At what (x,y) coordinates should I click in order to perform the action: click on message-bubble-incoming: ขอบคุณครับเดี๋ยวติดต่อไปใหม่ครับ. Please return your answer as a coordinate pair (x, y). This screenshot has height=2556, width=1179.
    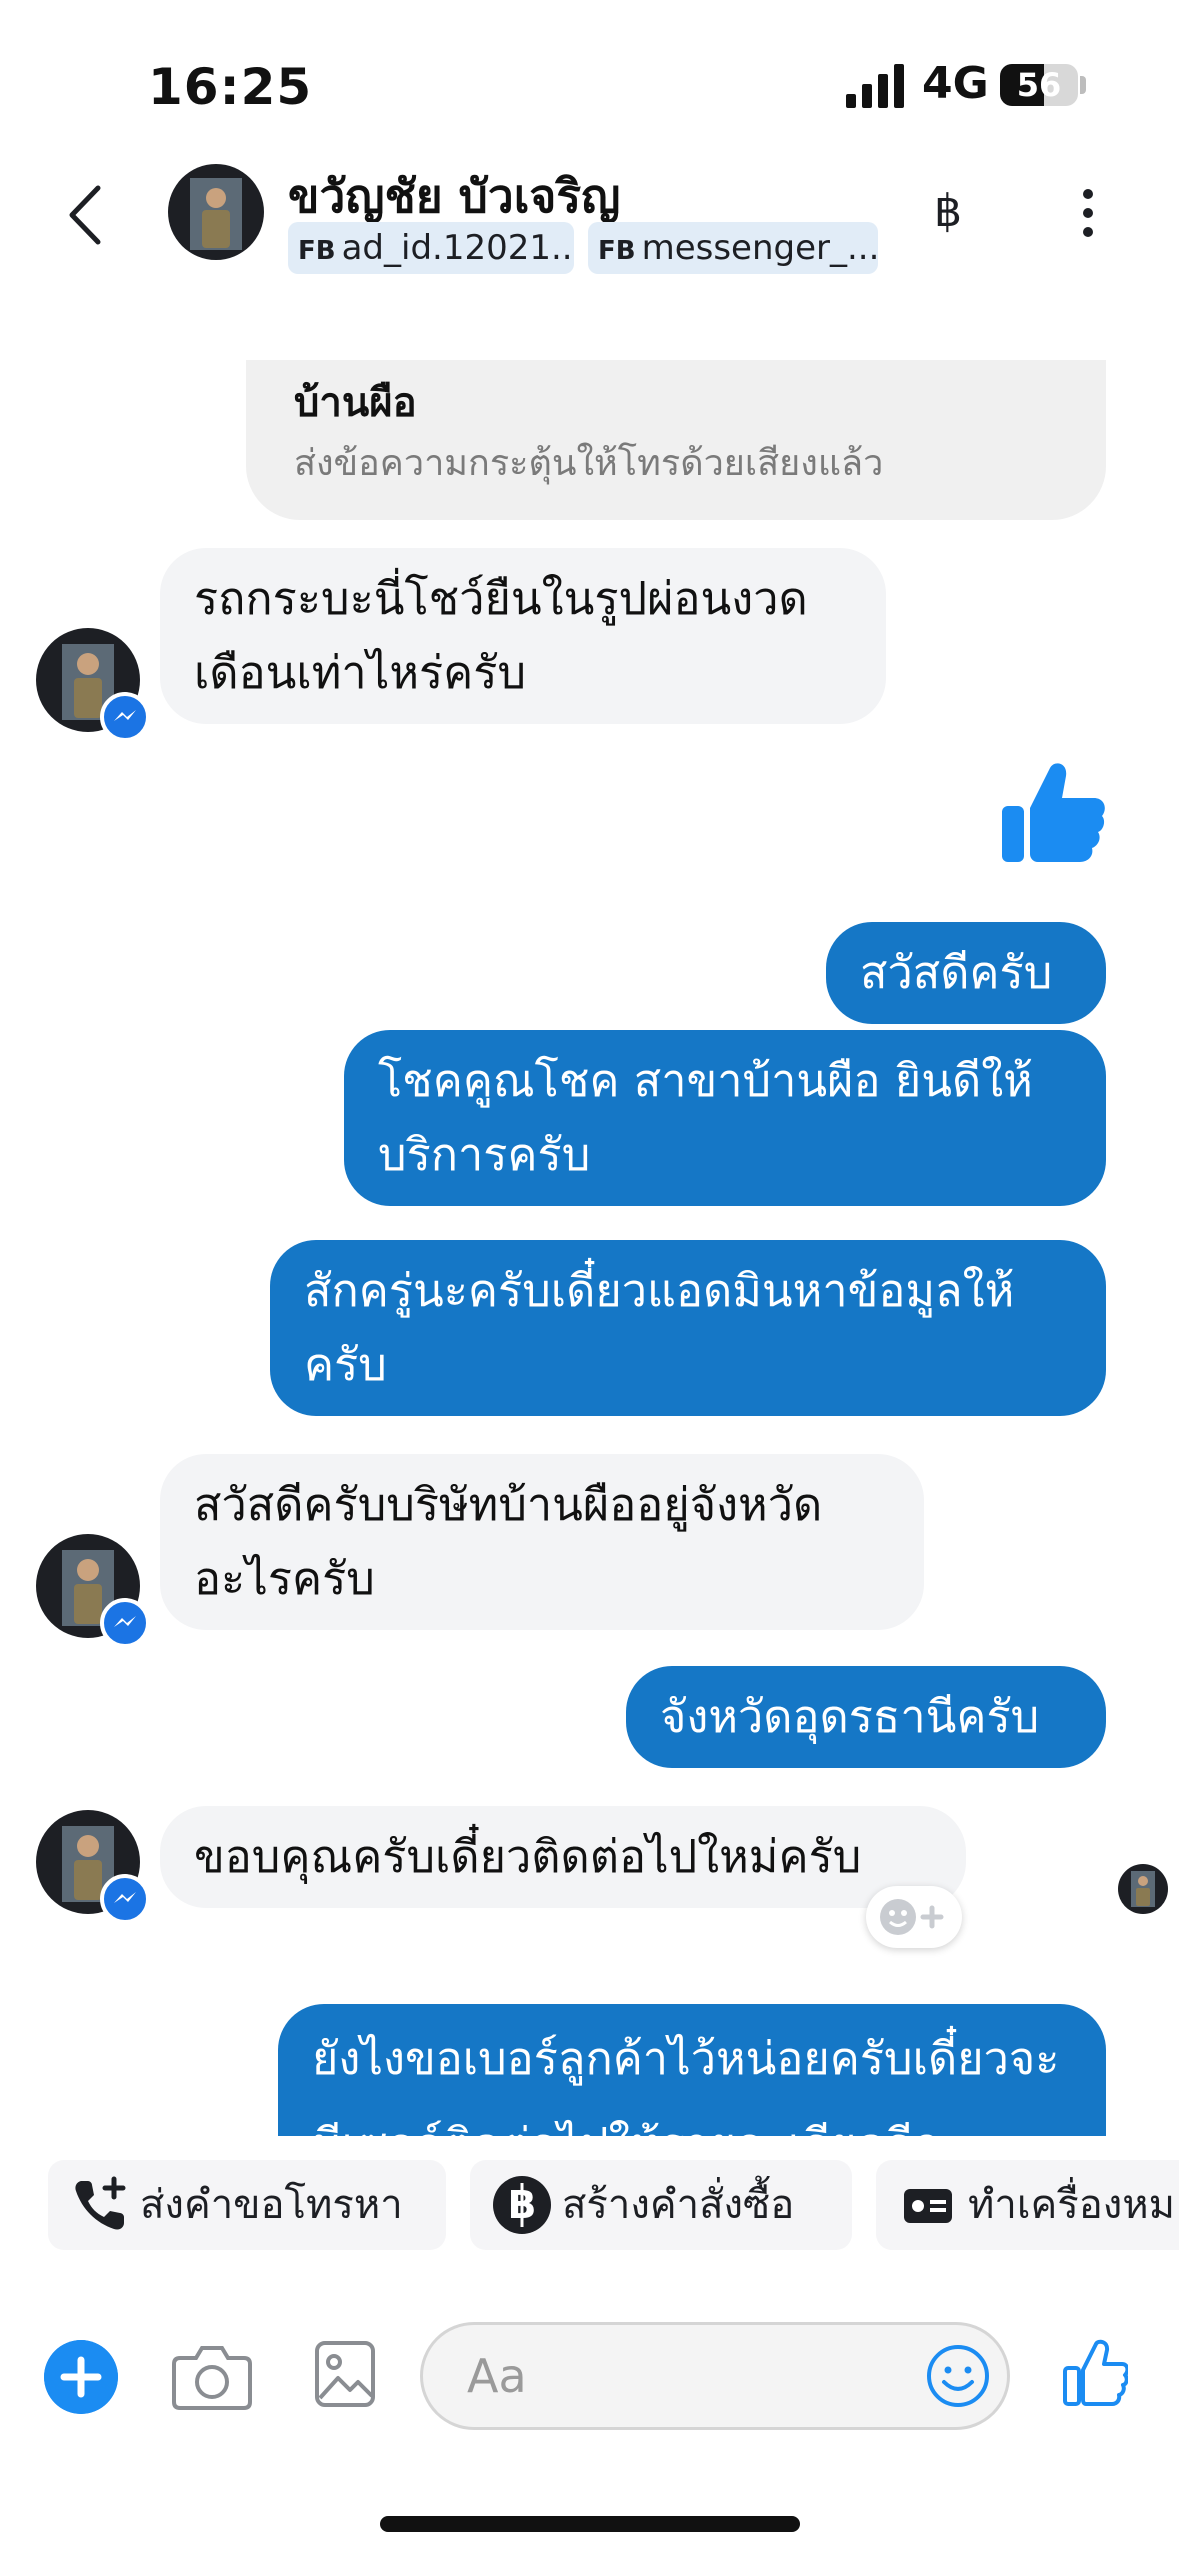
    Looking at the image, I should click on (563, 1857).